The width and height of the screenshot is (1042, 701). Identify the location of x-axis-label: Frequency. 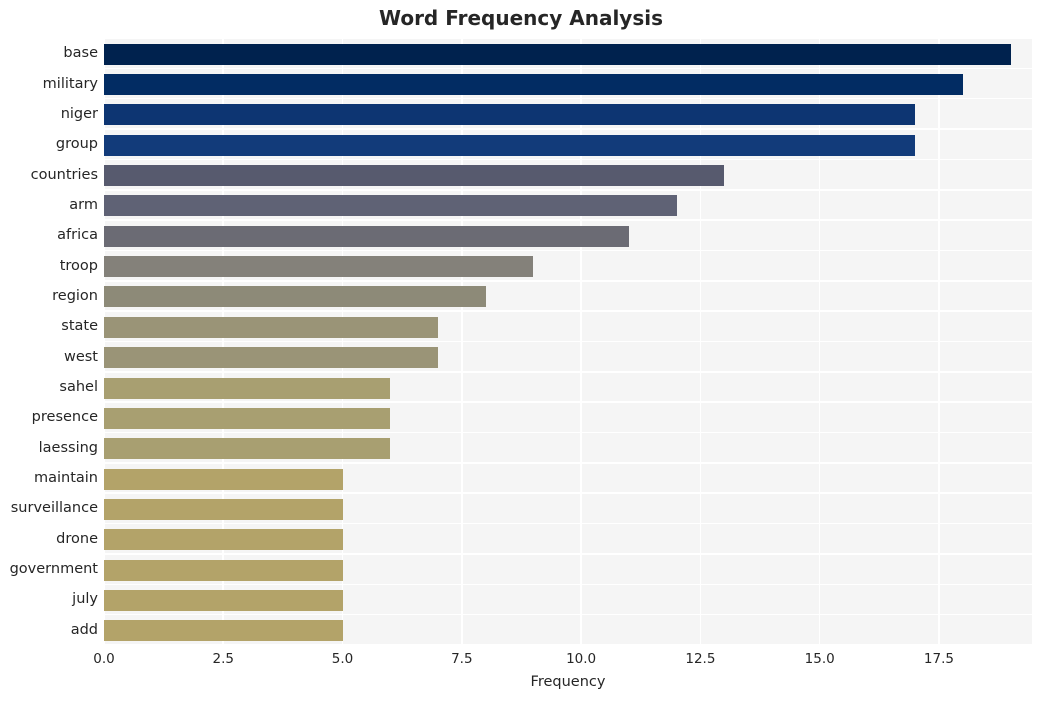
(568, 682).